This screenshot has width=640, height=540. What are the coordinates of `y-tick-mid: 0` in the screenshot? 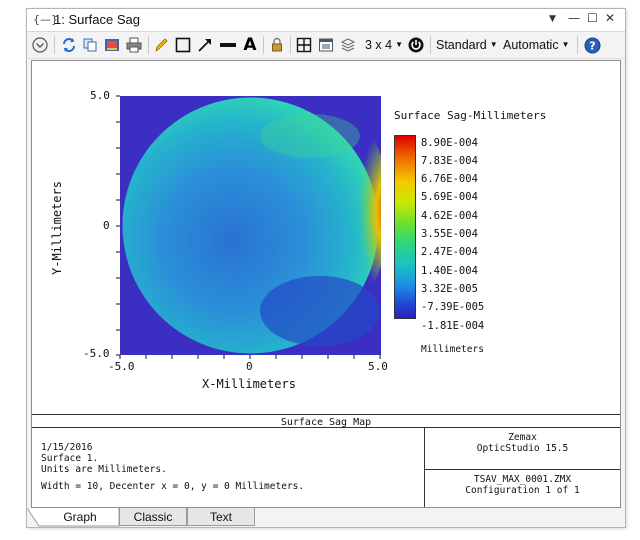 It's located at (106, 225).